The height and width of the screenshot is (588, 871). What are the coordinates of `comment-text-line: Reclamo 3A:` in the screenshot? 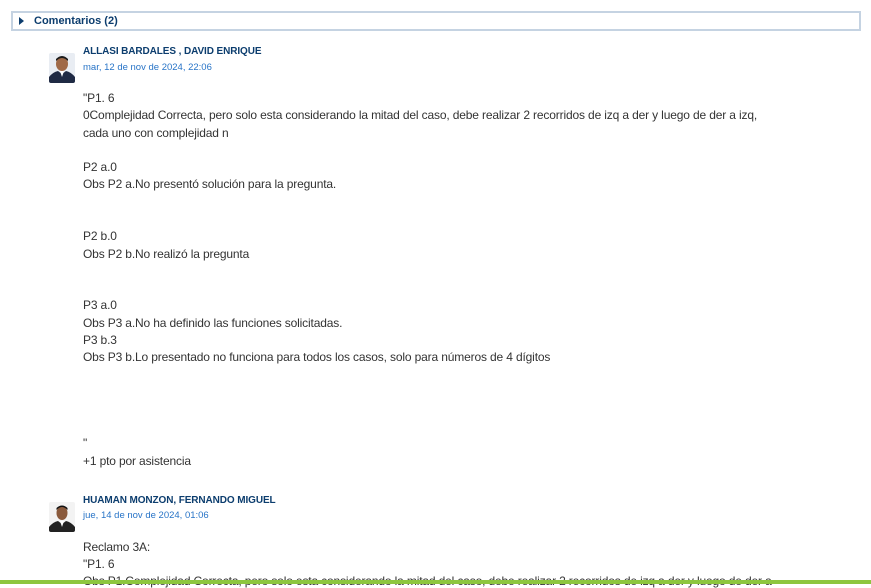 It's located at (117, 547).